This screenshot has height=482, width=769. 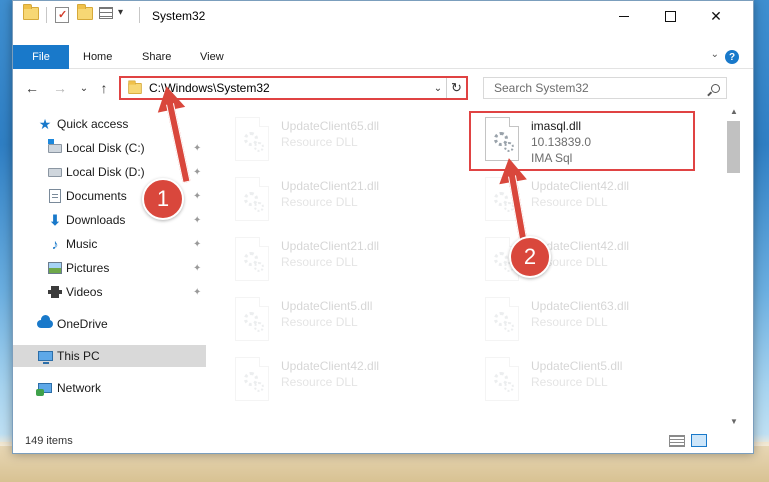 What do you see at coordinates (106, 13) in the screenshot?
I see `rename-icon` at bounding box center [106, 13].